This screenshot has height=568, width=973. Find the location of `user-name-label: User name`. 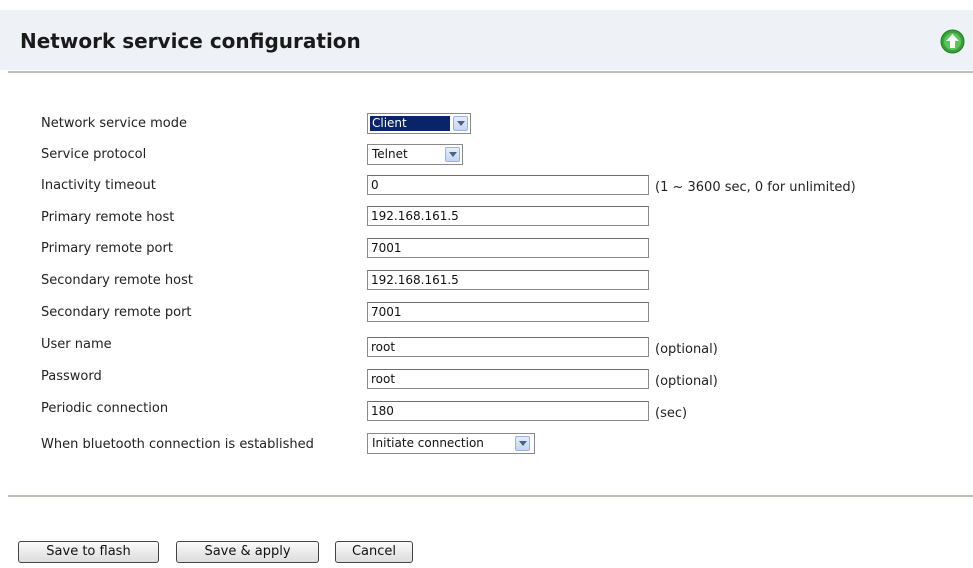

user-name-label: User name is located at coordinates (76, 344).